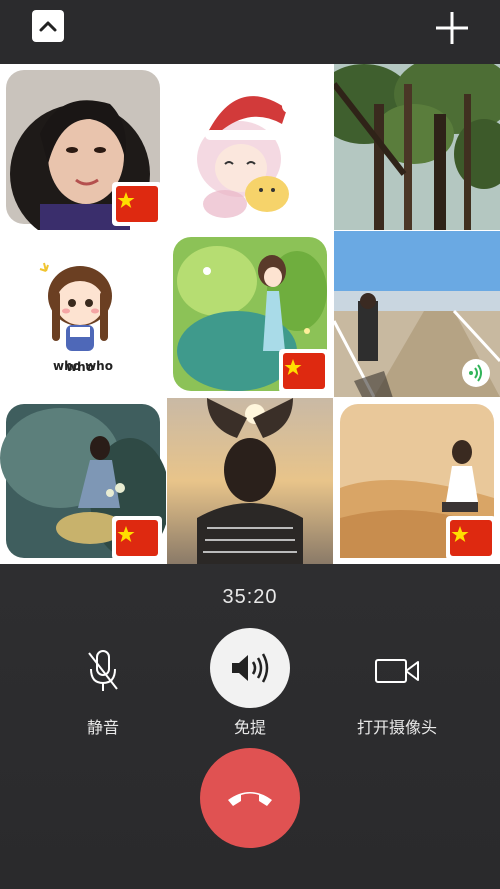 The width and height of the screenshot is (500, 889). Describe the element at coordinates (417, 481) in the screenshot. I see `participant-9-tile` at that location.